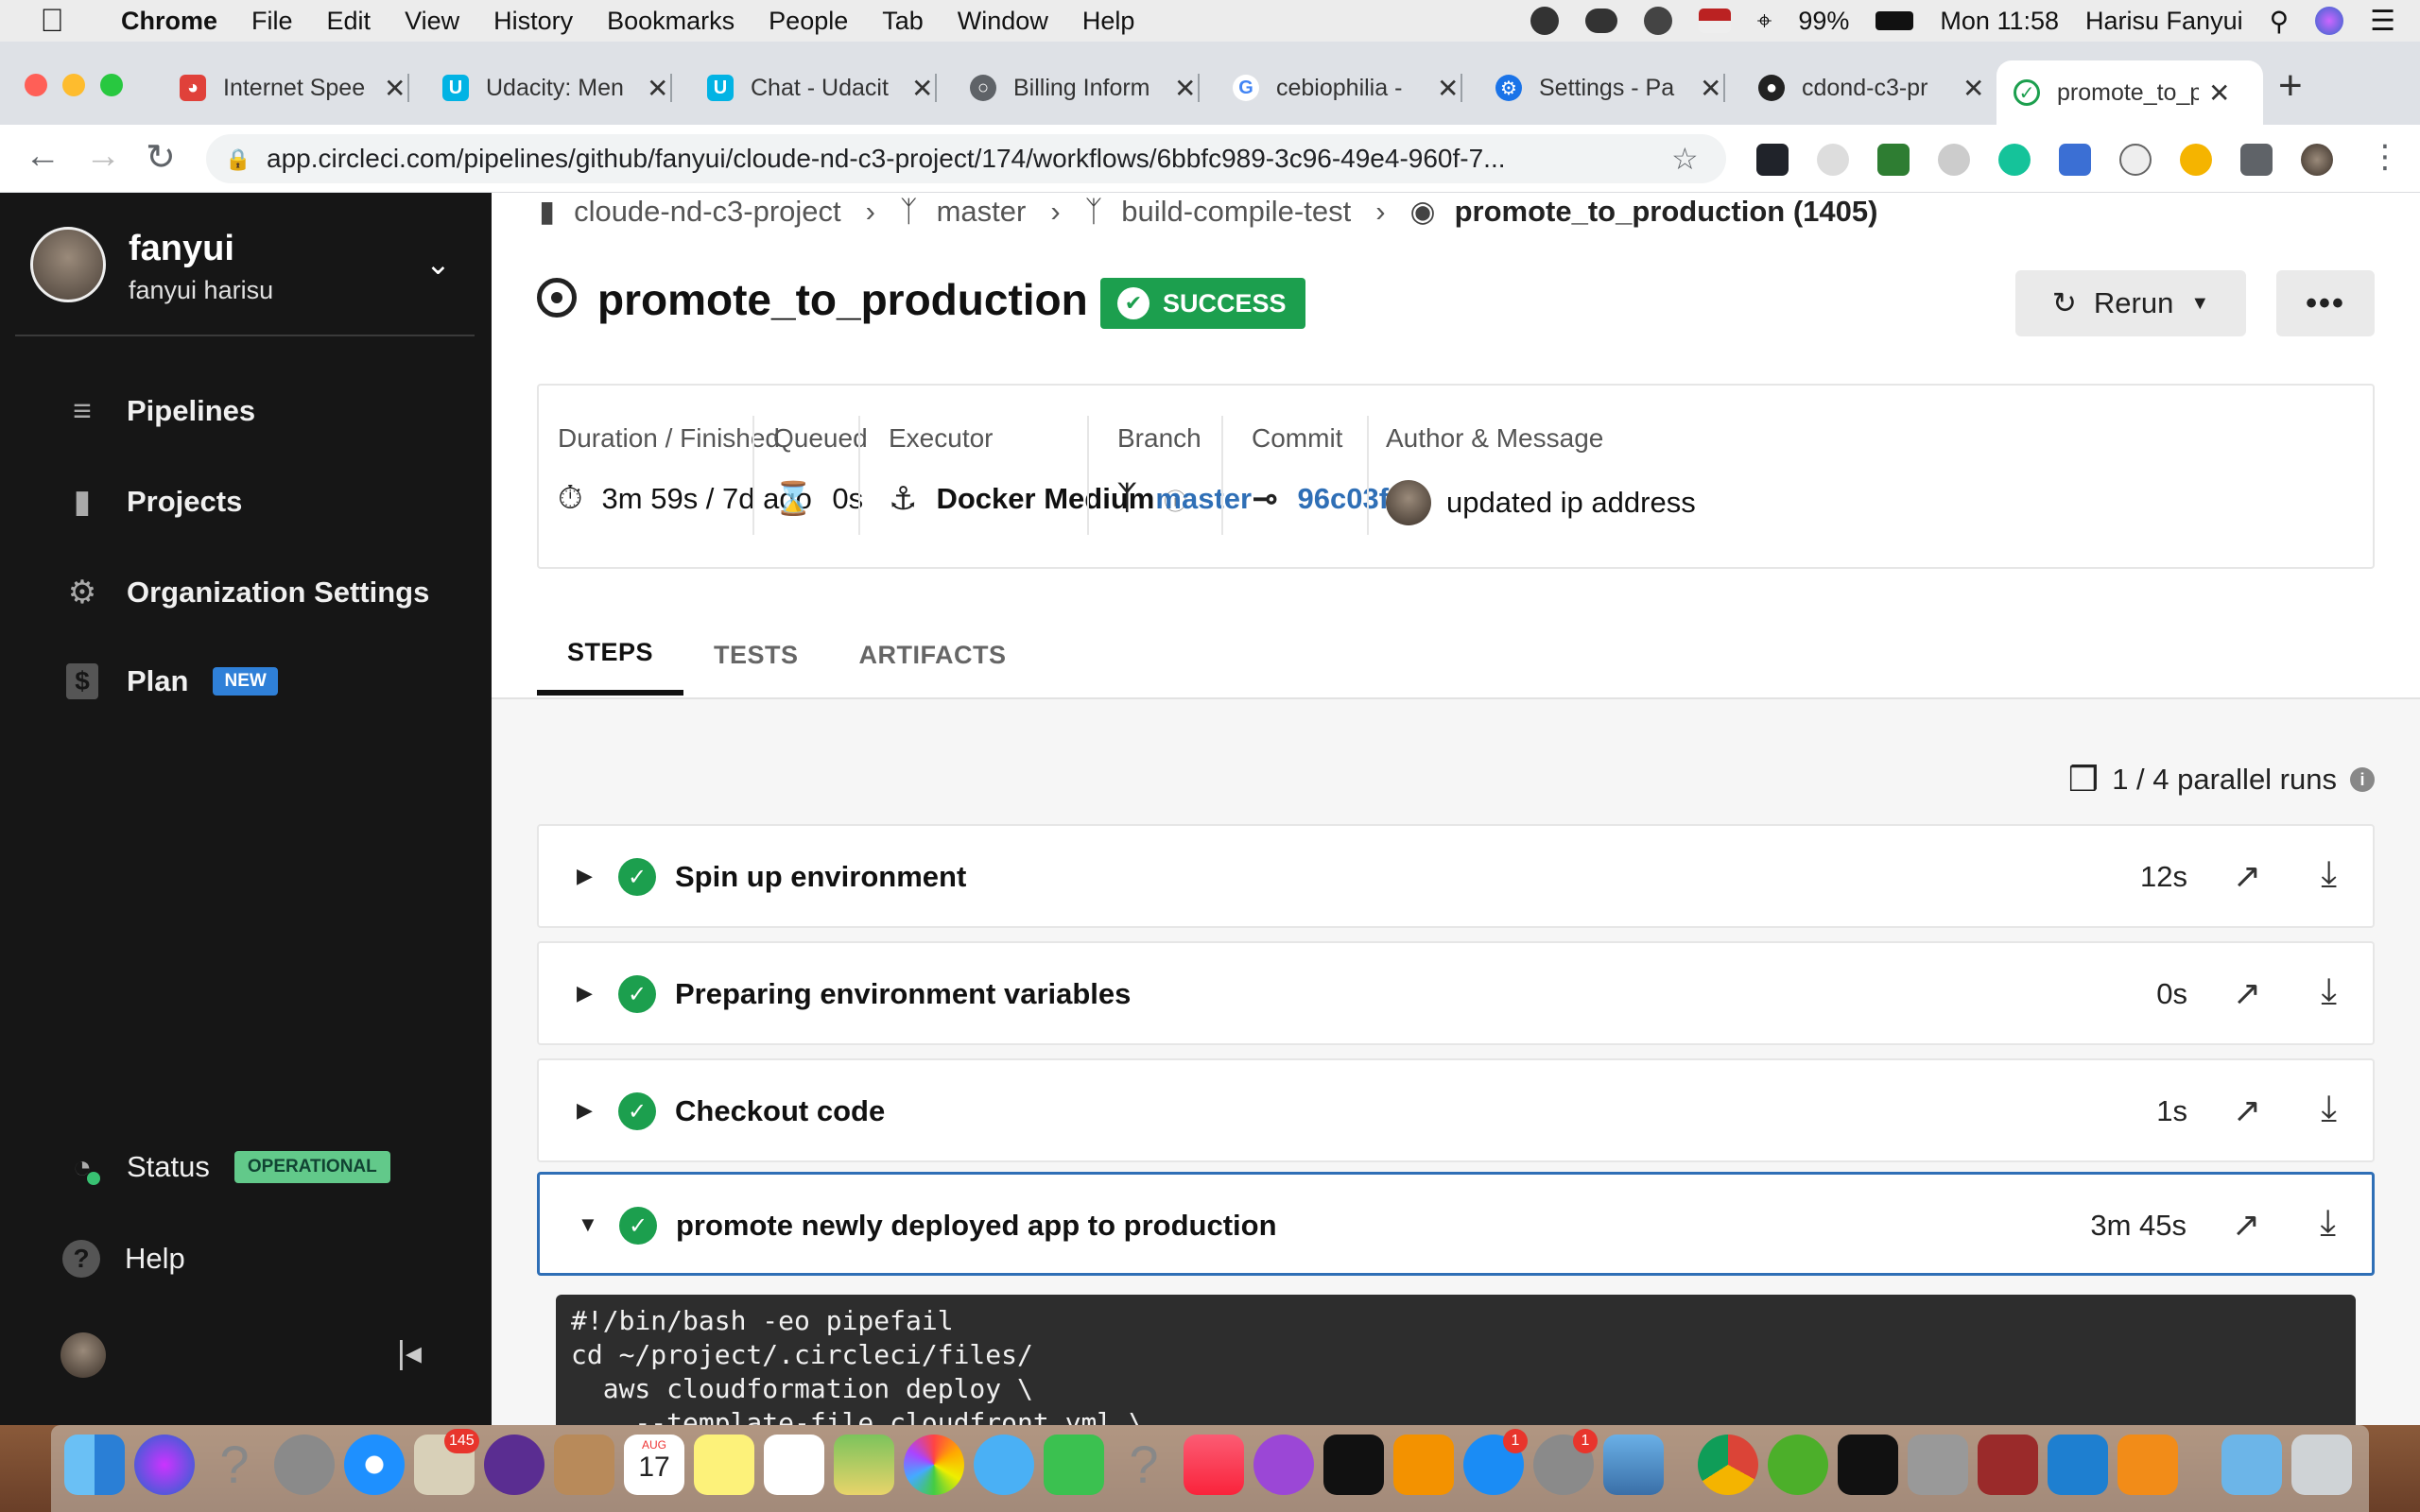  What do you see at coordinates (707, 212) in the screenshot?
I see `breadcrumb-project: cloude-nd-c3-project` at bounding box center [707, 212].